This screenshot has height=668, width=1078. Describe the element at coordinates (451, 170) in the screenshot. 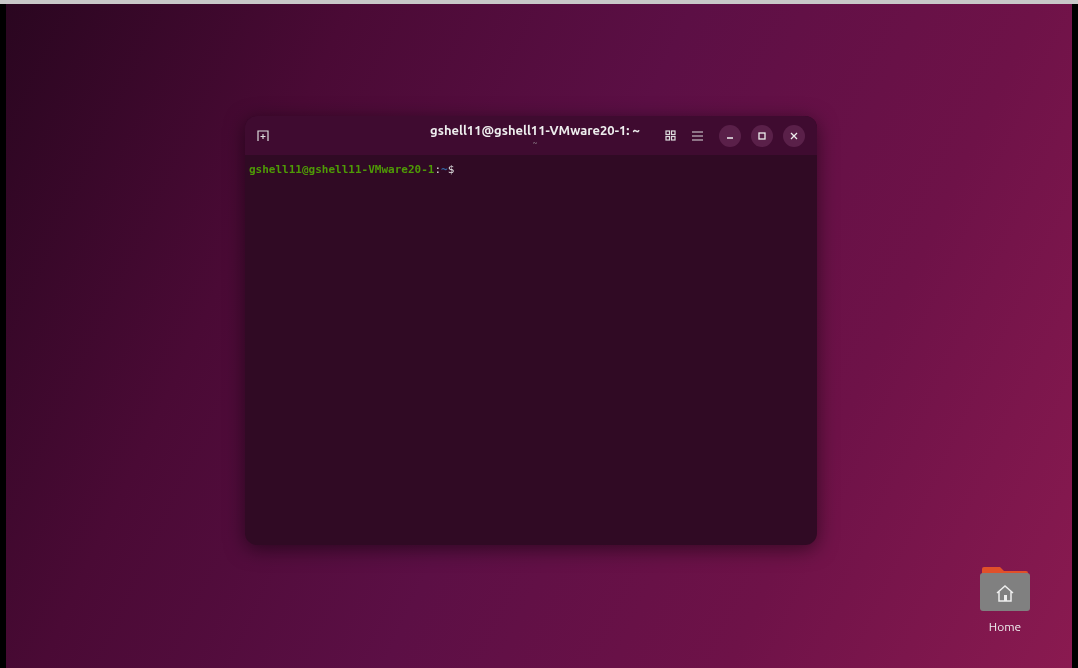

I see `prompt-symbol: $` at that location.